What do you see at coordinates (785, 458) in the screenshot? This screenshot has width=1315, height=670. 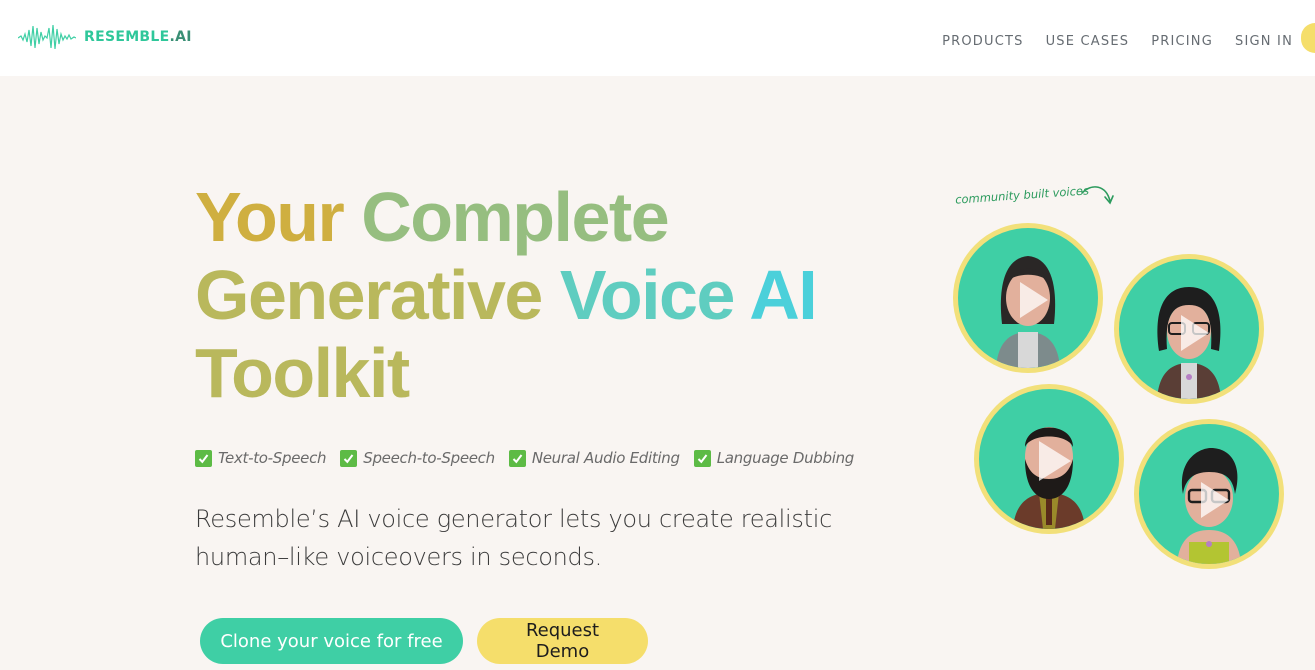 I see `feature-label: Language Dubbing` at bounding box center [785, 458].